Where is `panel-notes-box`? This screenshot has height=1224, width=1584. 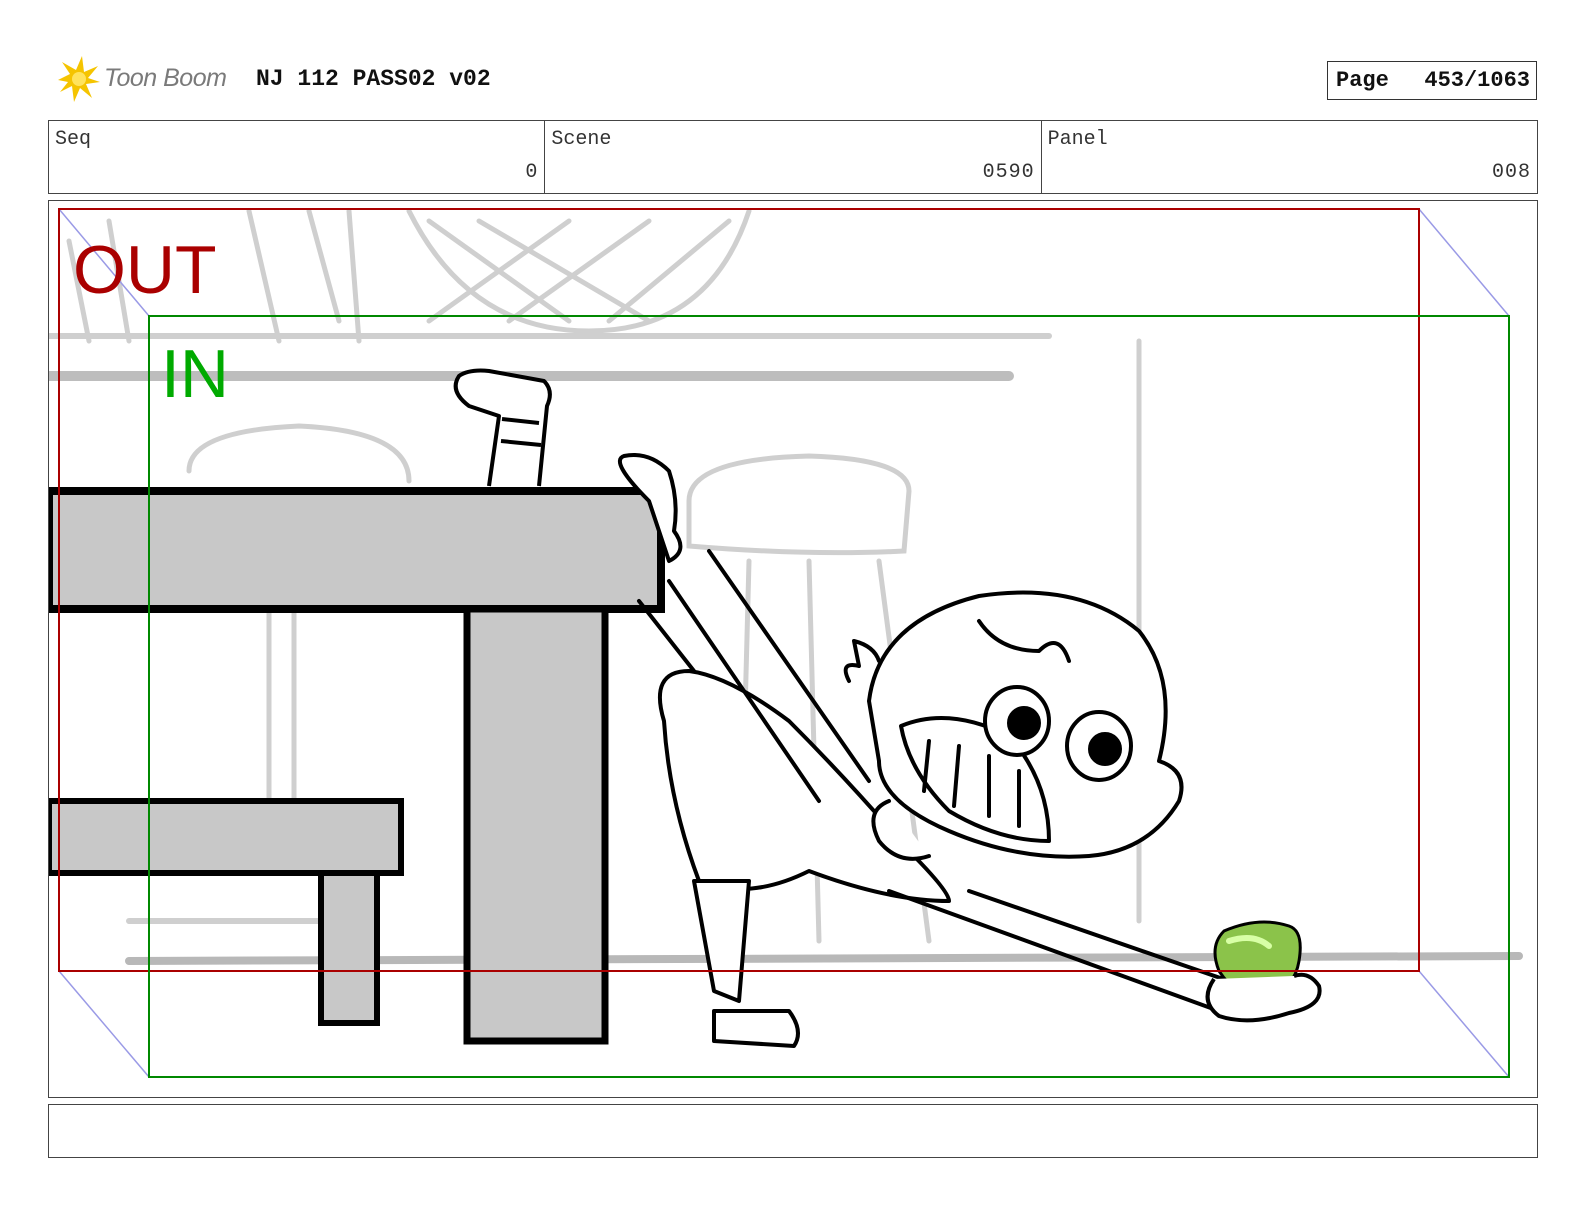
panel-notes-box is located at coordinates (793, 1131).